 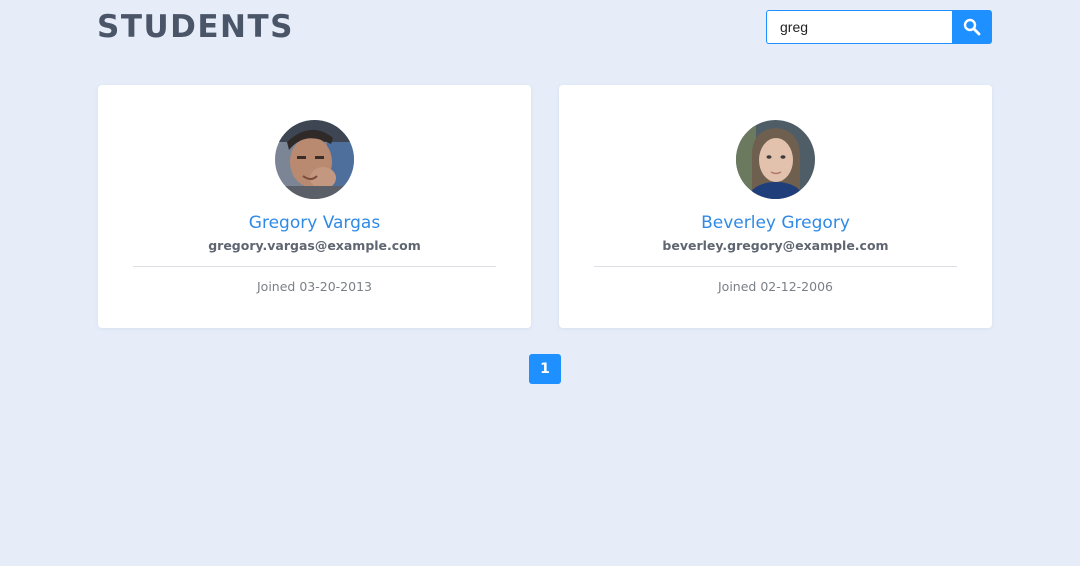 I want to click on joined-date: Joined 03-20-2013, so click(x=314, y=286).